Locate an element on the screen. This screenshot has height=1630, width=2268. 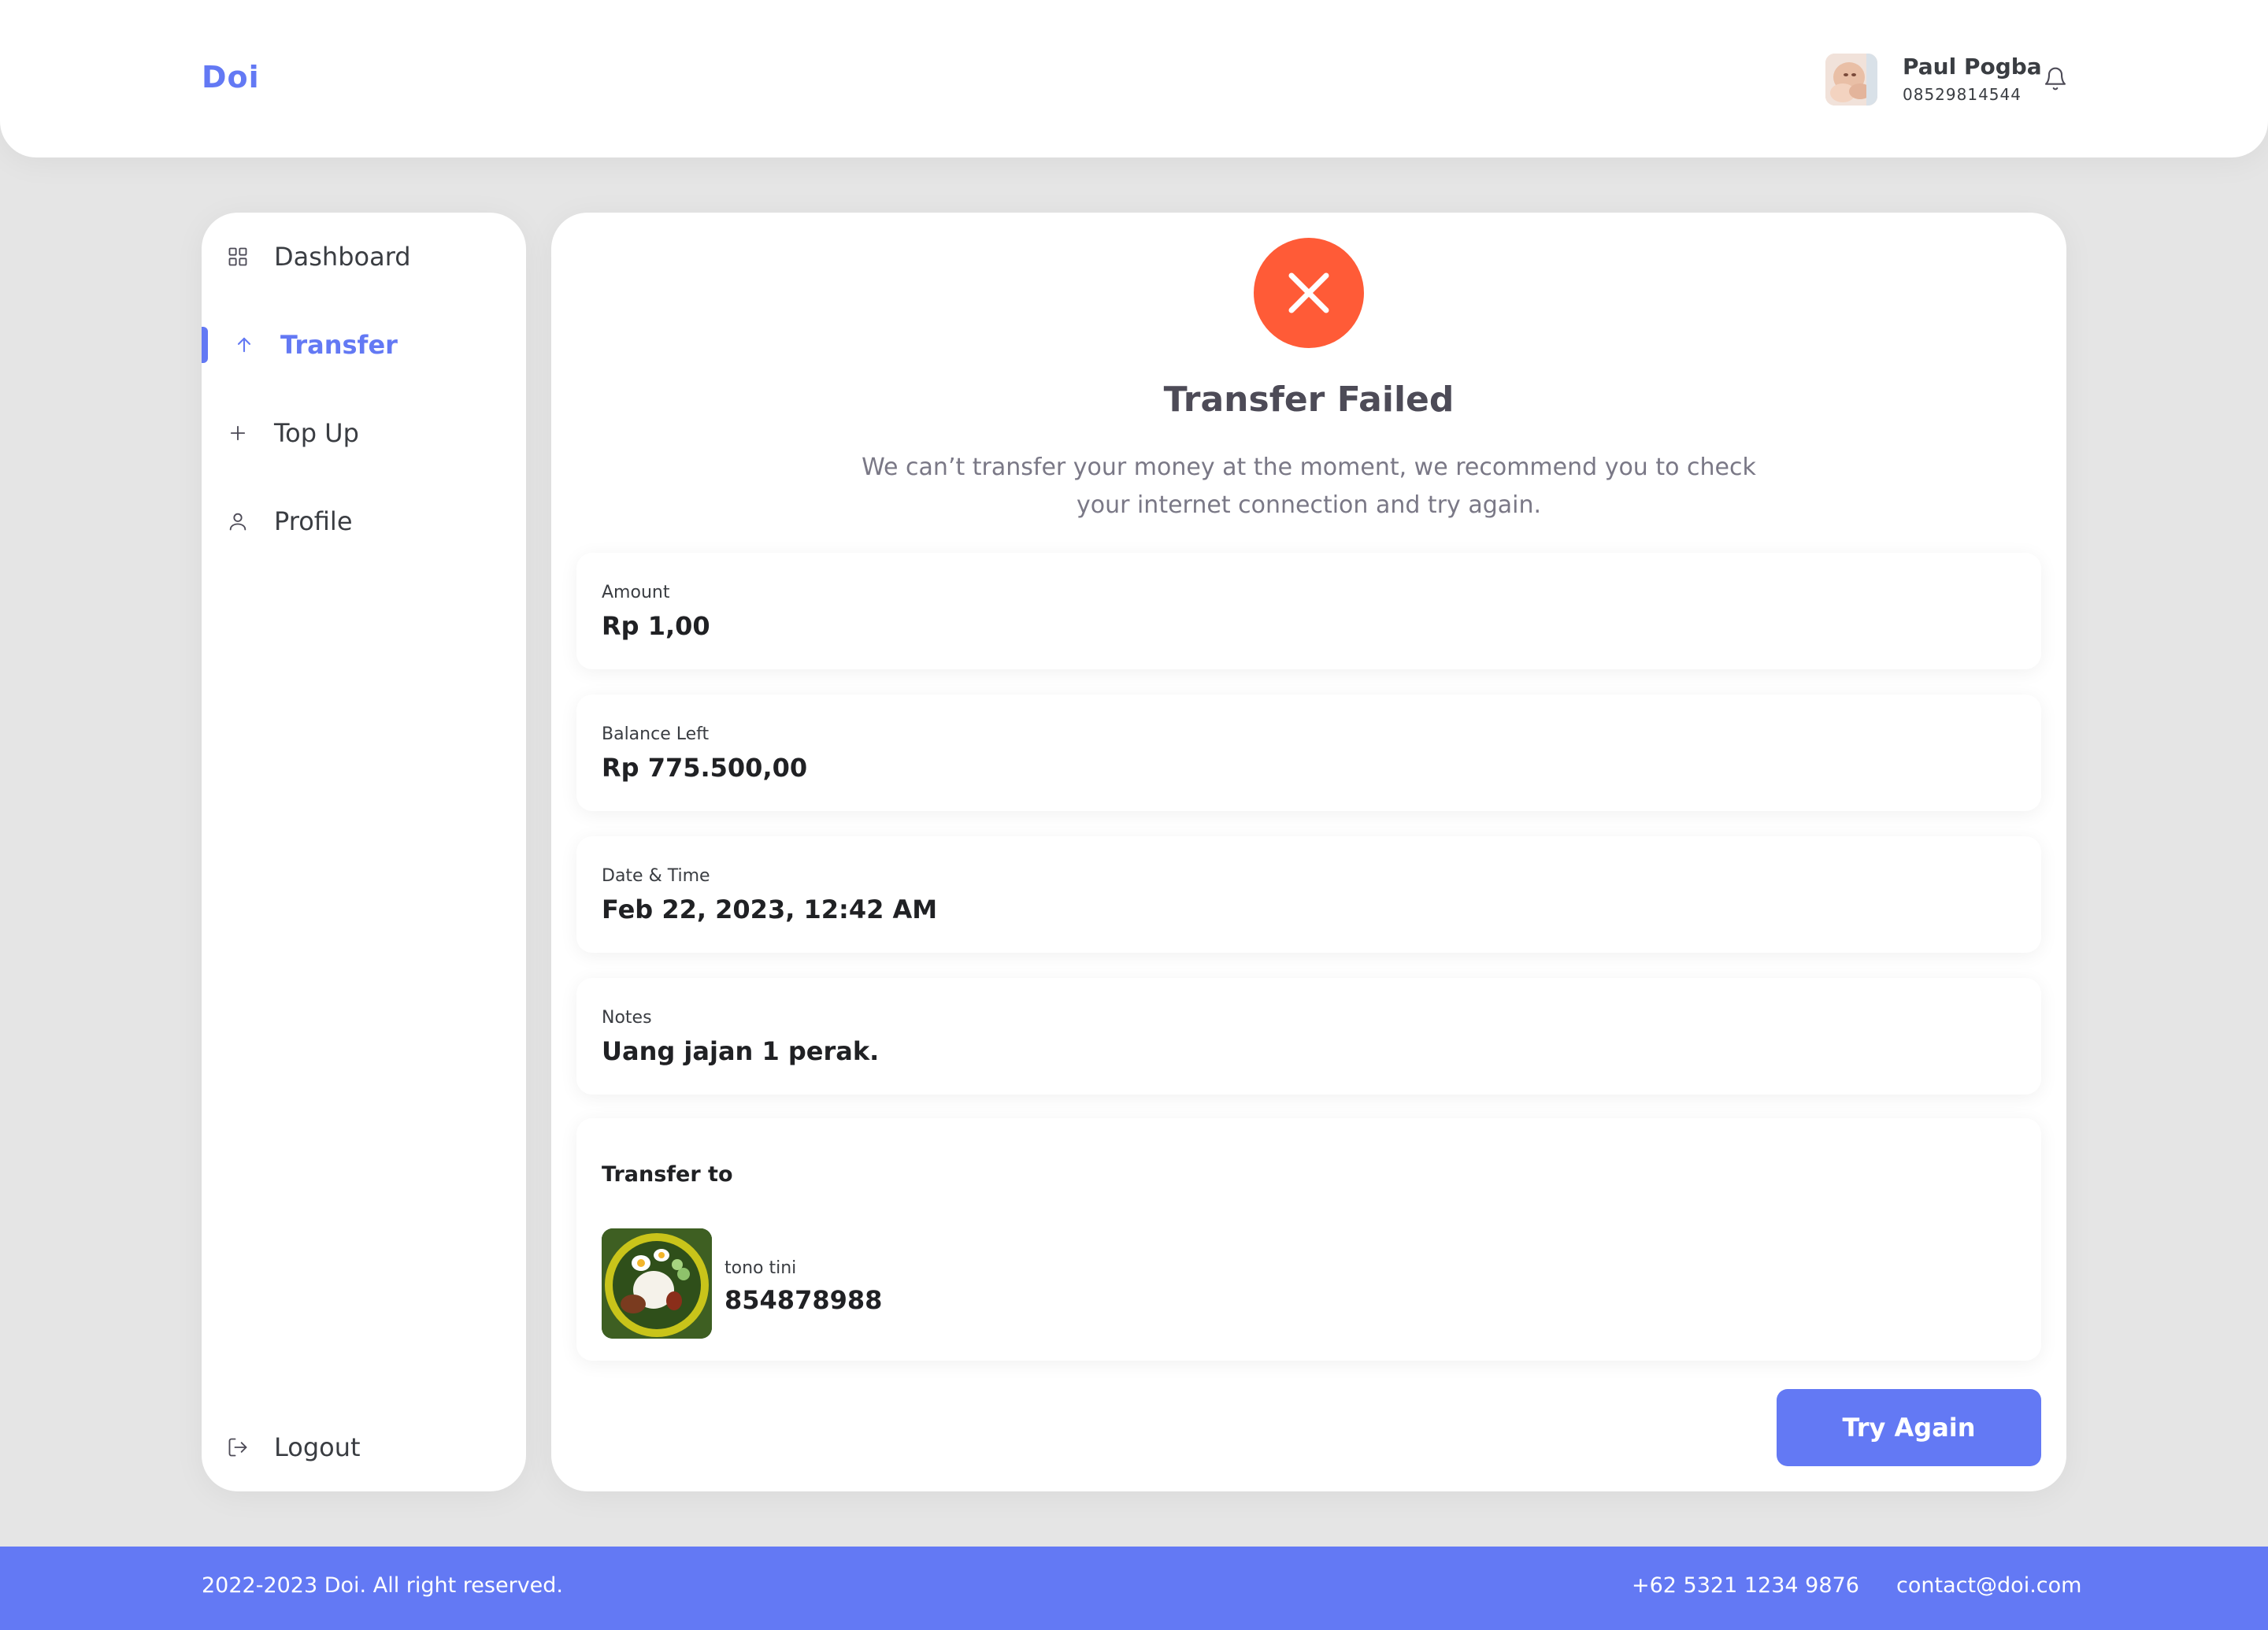
brand-logo: Doi is located at coordinates (231, 77).